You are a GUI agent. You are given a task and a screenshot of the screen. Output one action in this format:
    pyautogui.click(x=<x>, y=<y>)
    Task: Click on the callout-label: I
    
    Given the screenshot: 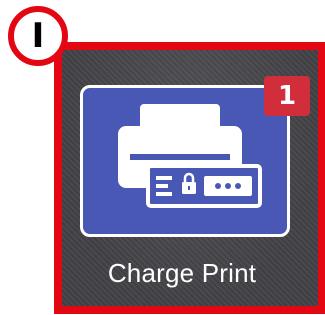 What is the action you would take?
    pyautogui.click(x=38, y=36)
    